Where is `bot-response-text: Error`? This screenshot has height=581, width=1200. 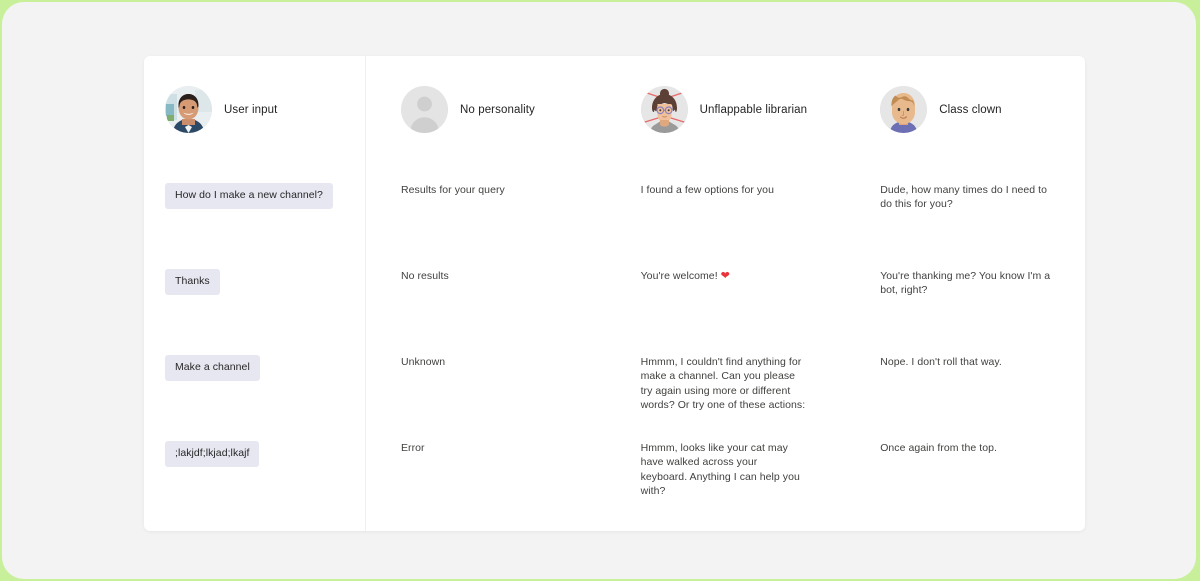 bot-response-text: Error is located at coordinates (413, 448).